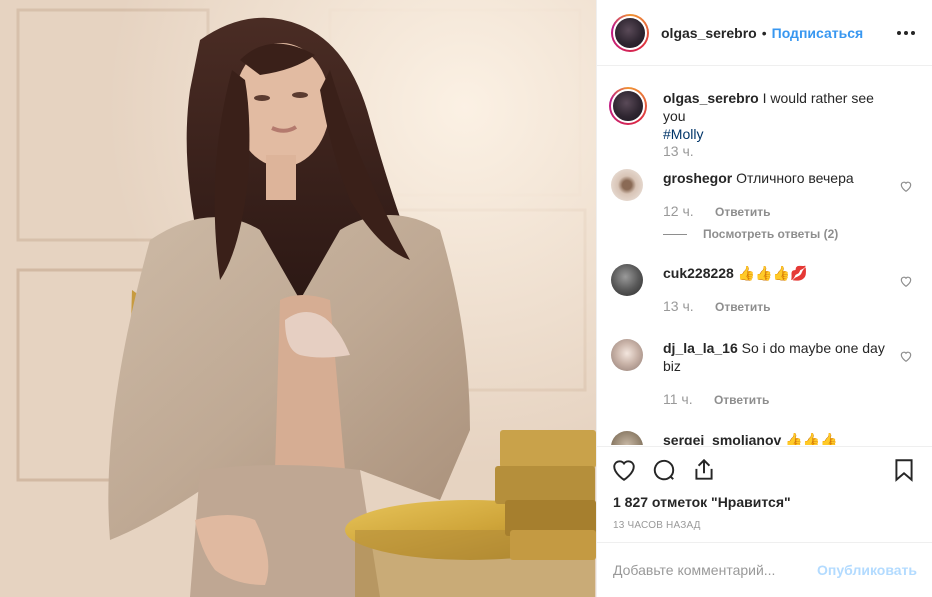  What do you see at coordinates (818, 33) in the screenshot?
I see `follow-button: Подписаться` at bounding box center [818, 33].